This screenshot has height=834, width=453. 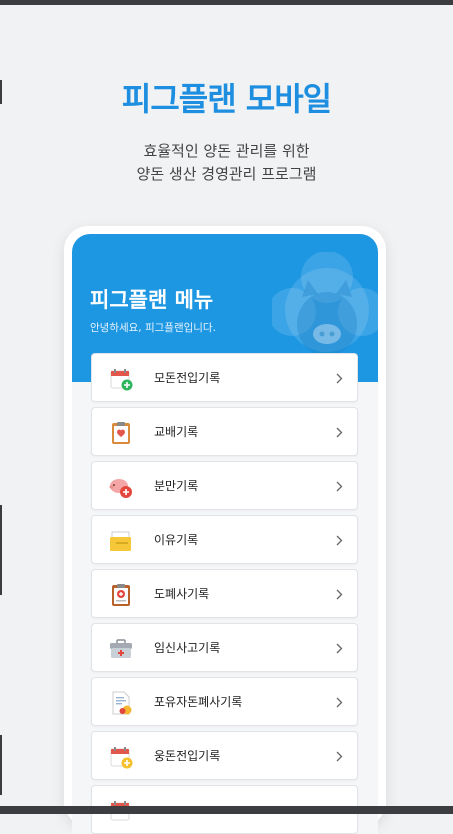 What do you see at coordinates (224, 377) in the screenshot?
I see `menu-item-sow-transfer: 모돈전입기록` at bounding box center [224, 377].